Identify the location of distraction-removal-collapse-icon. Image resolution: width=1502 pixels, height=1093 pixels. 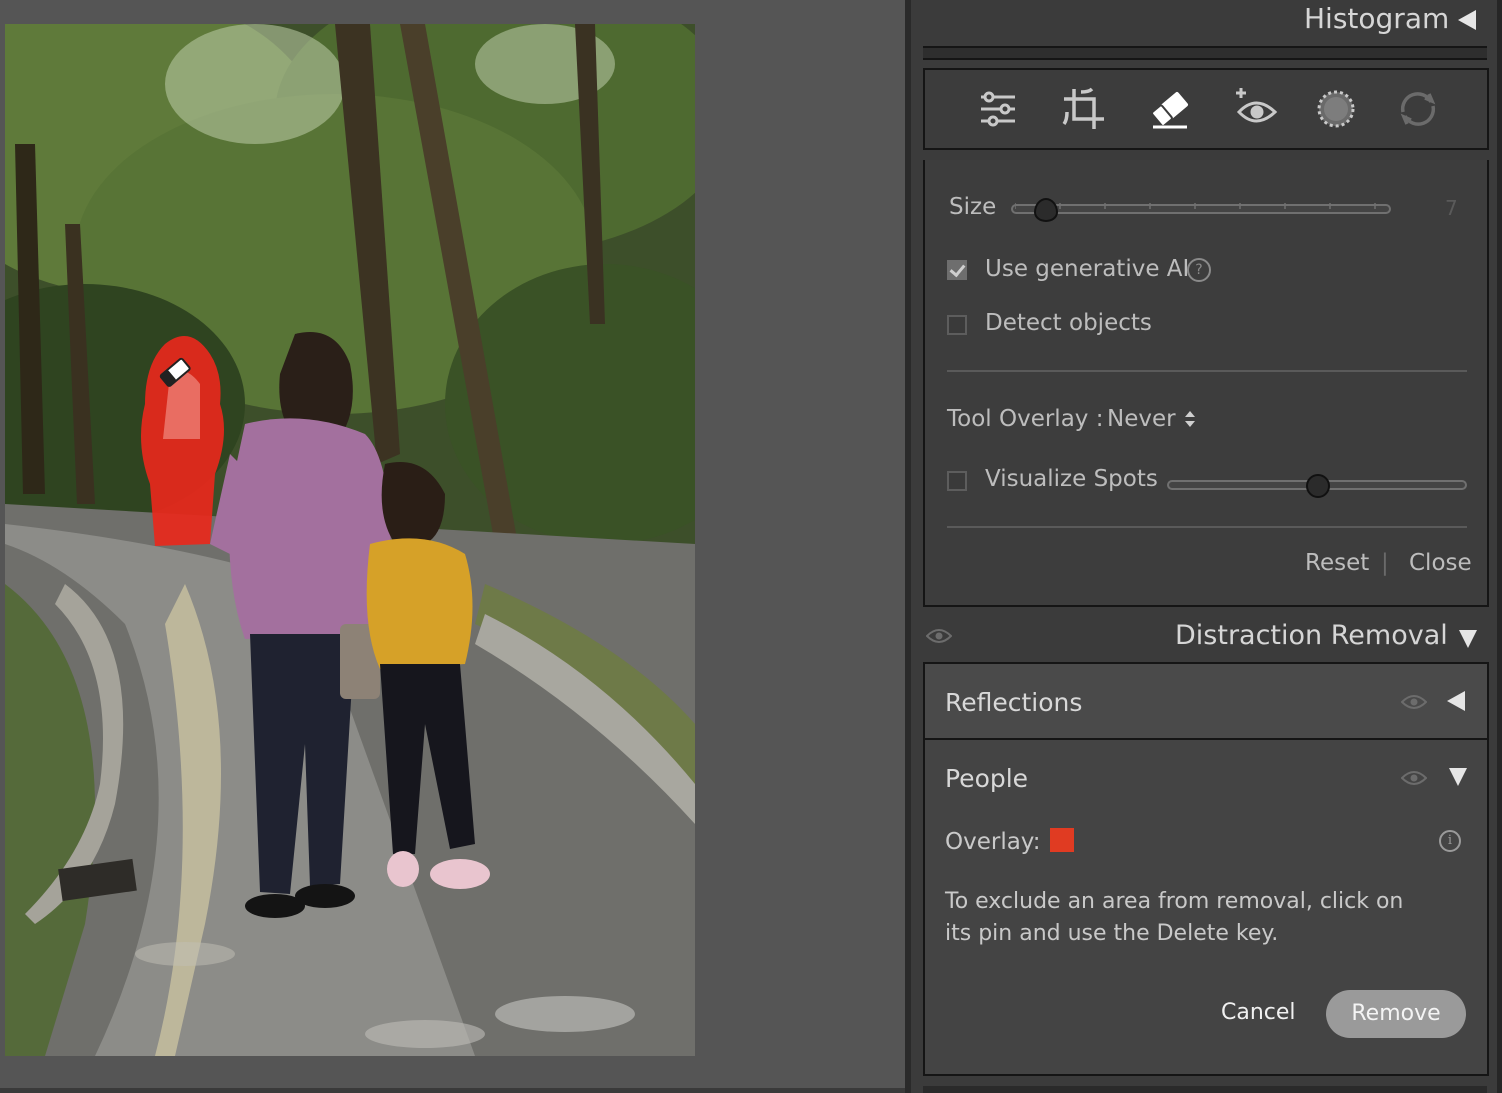
(1468, 639).